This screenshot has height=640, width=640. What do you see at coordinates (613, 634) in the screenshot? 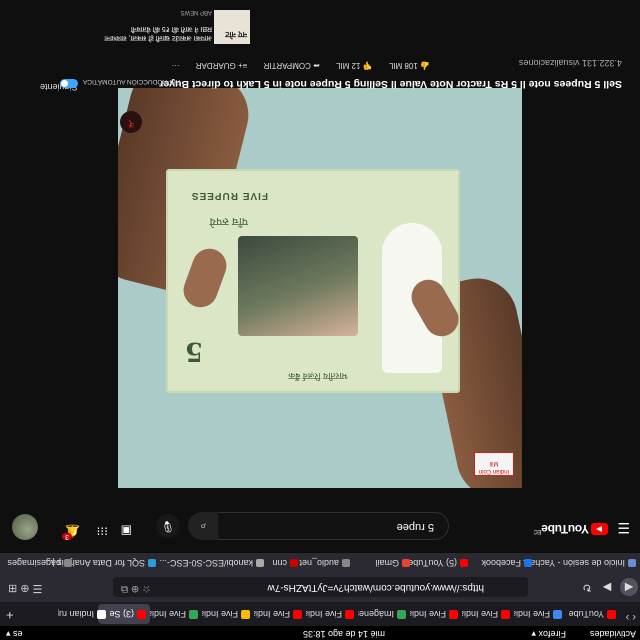
I see `activities-button: Actividades` at bounding box center [613, 634].